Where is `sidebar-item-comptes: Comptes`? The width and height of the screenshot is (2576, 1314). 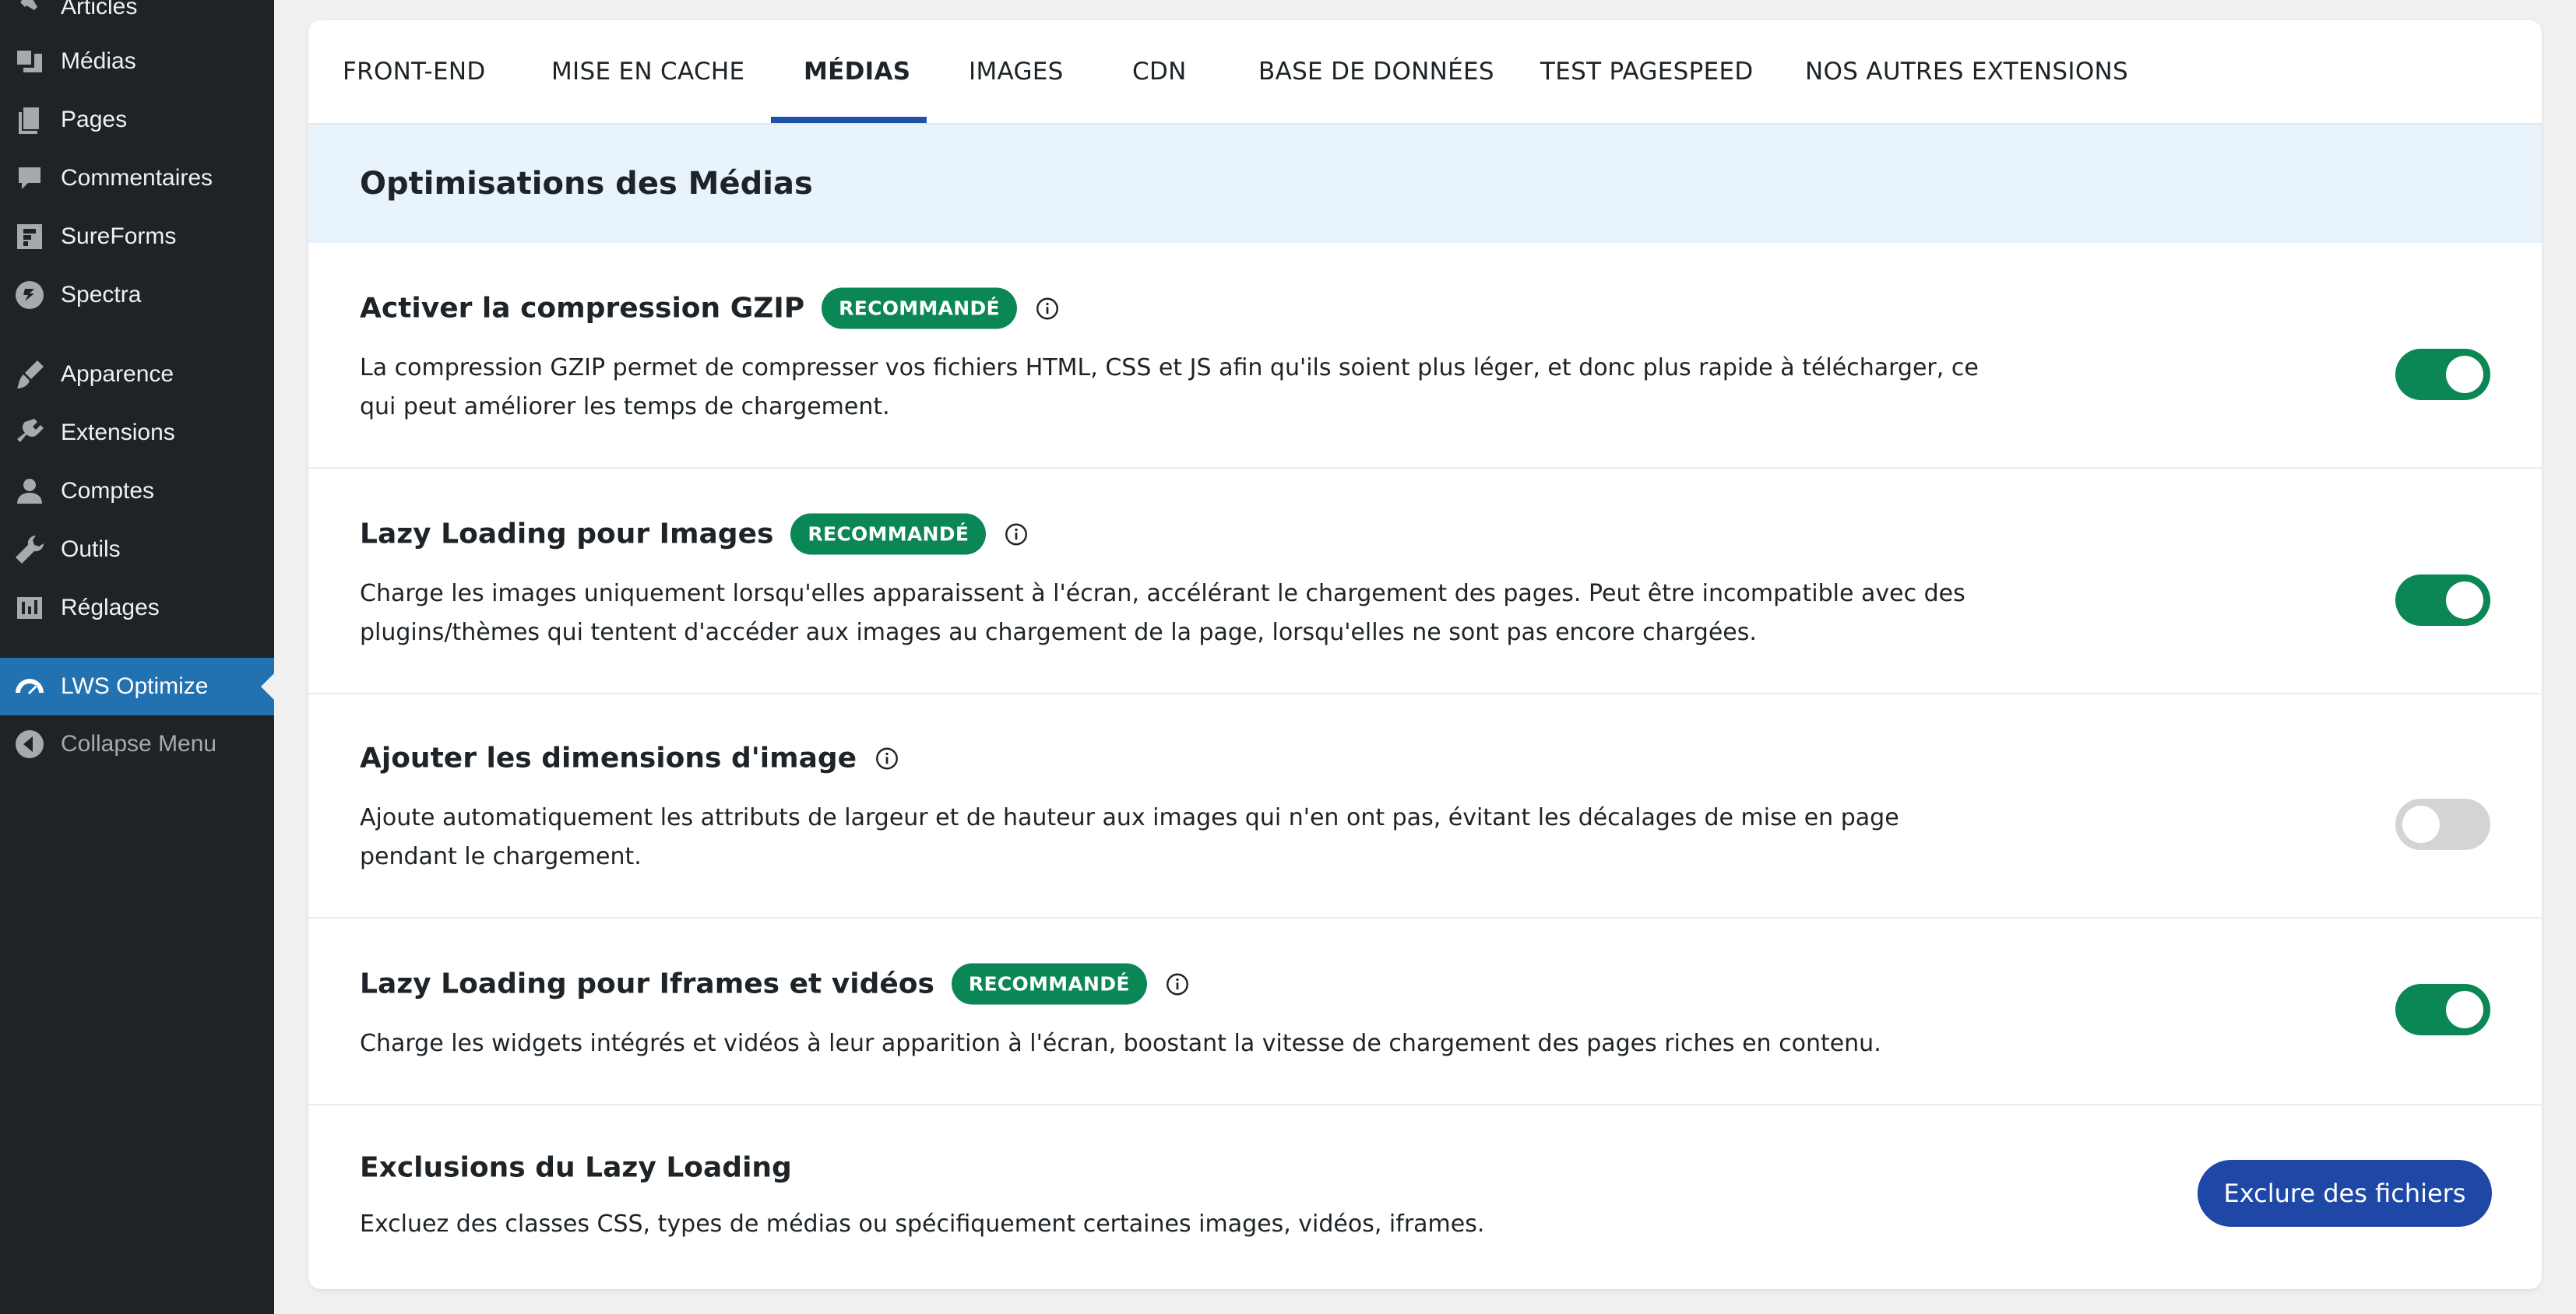
sidebar-item-comptes: Comptes is located at coordinates (137, 491).